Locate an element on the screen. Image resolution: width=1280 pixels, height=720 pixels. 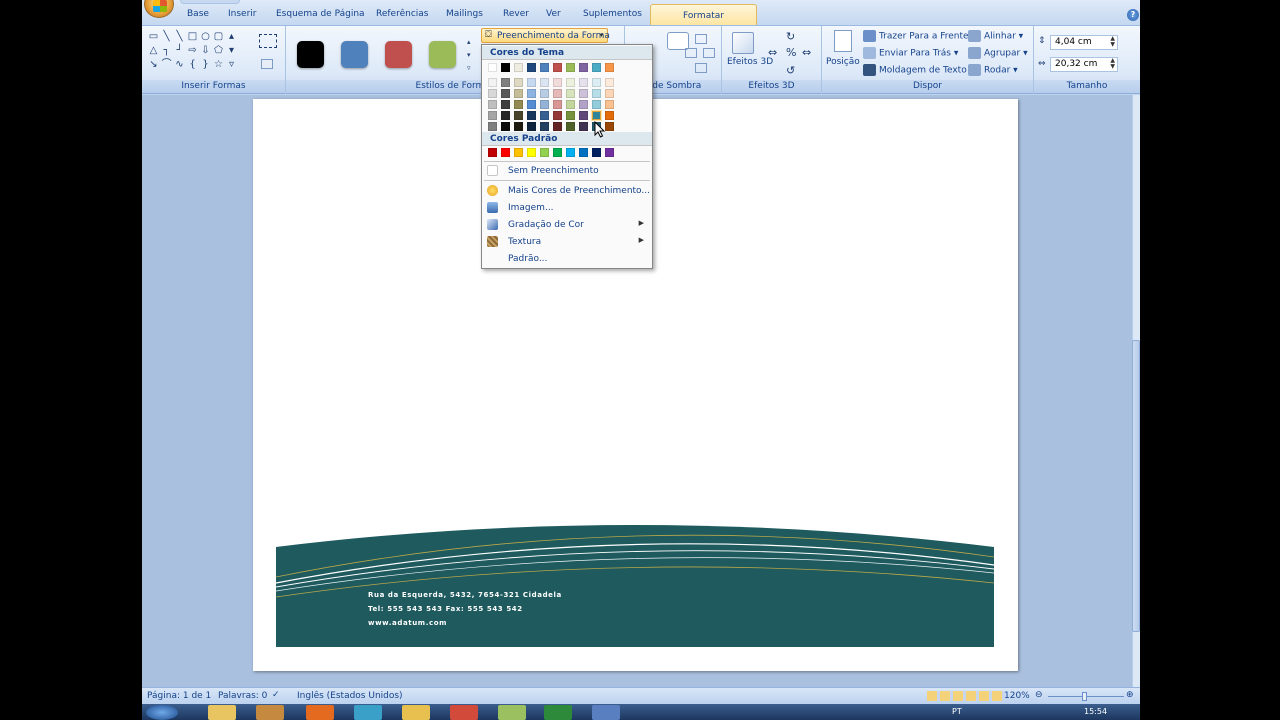
taskbar-explorer is located at coordinates (222, 712).